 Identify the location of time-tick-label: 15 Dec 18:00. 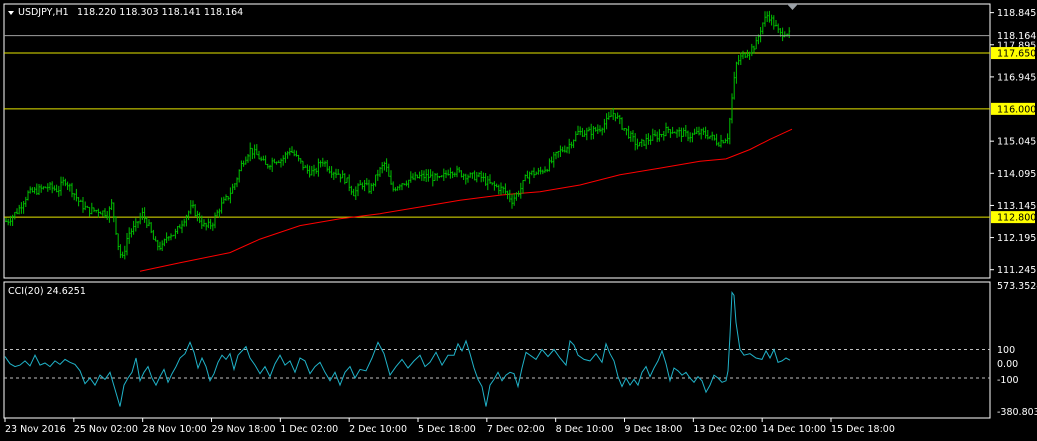
(863, 429).